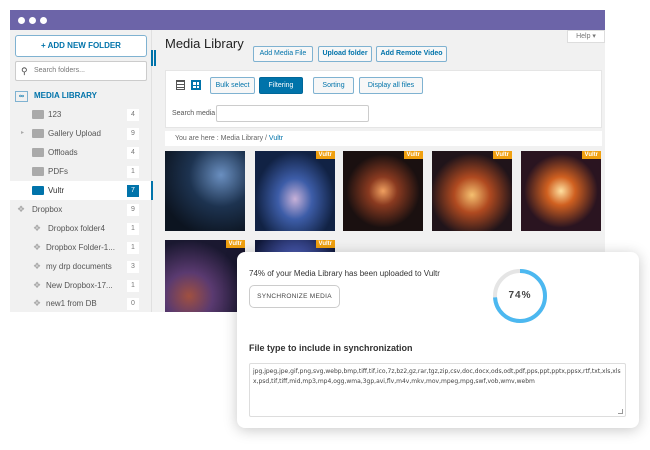  I want to click on breadcrumb-current: Vultr, so click(276, 138).